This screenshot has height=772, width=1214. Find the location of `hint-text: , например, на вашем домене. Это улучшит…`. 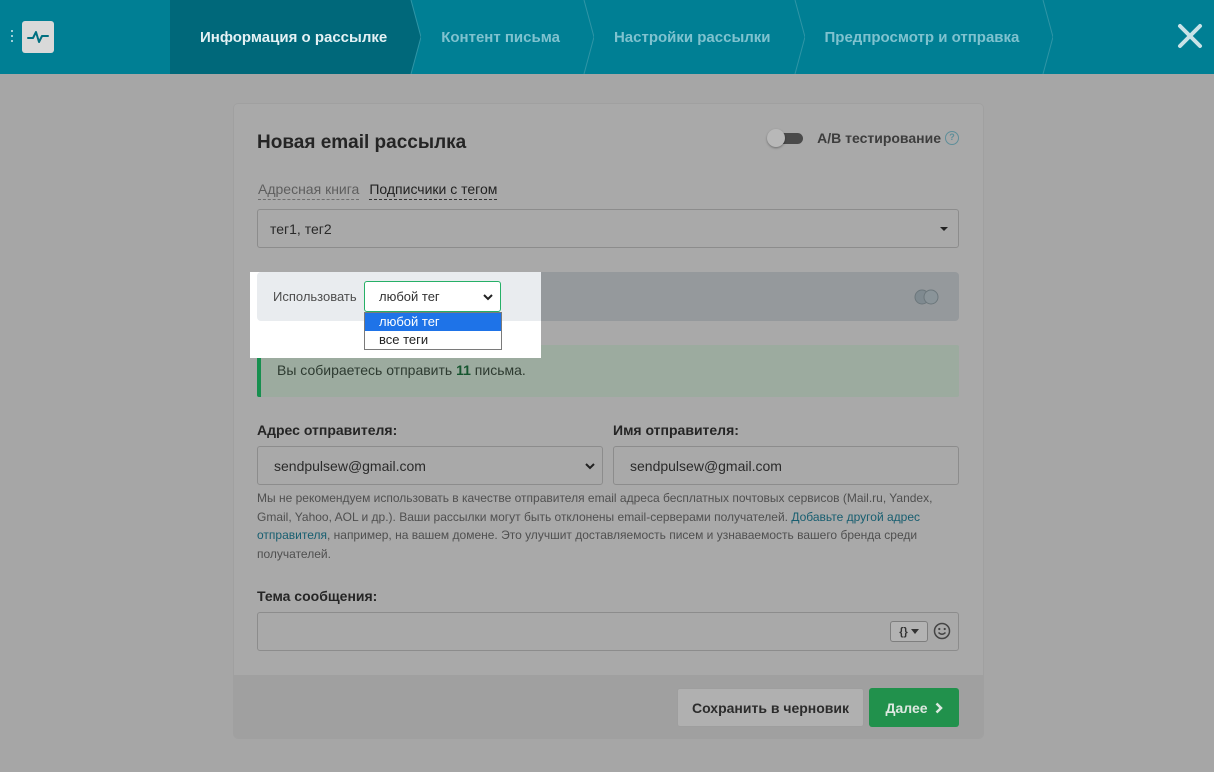

hint-text: , например, на вашем домене. Это улучшит… is located at coordinates (587, 544).